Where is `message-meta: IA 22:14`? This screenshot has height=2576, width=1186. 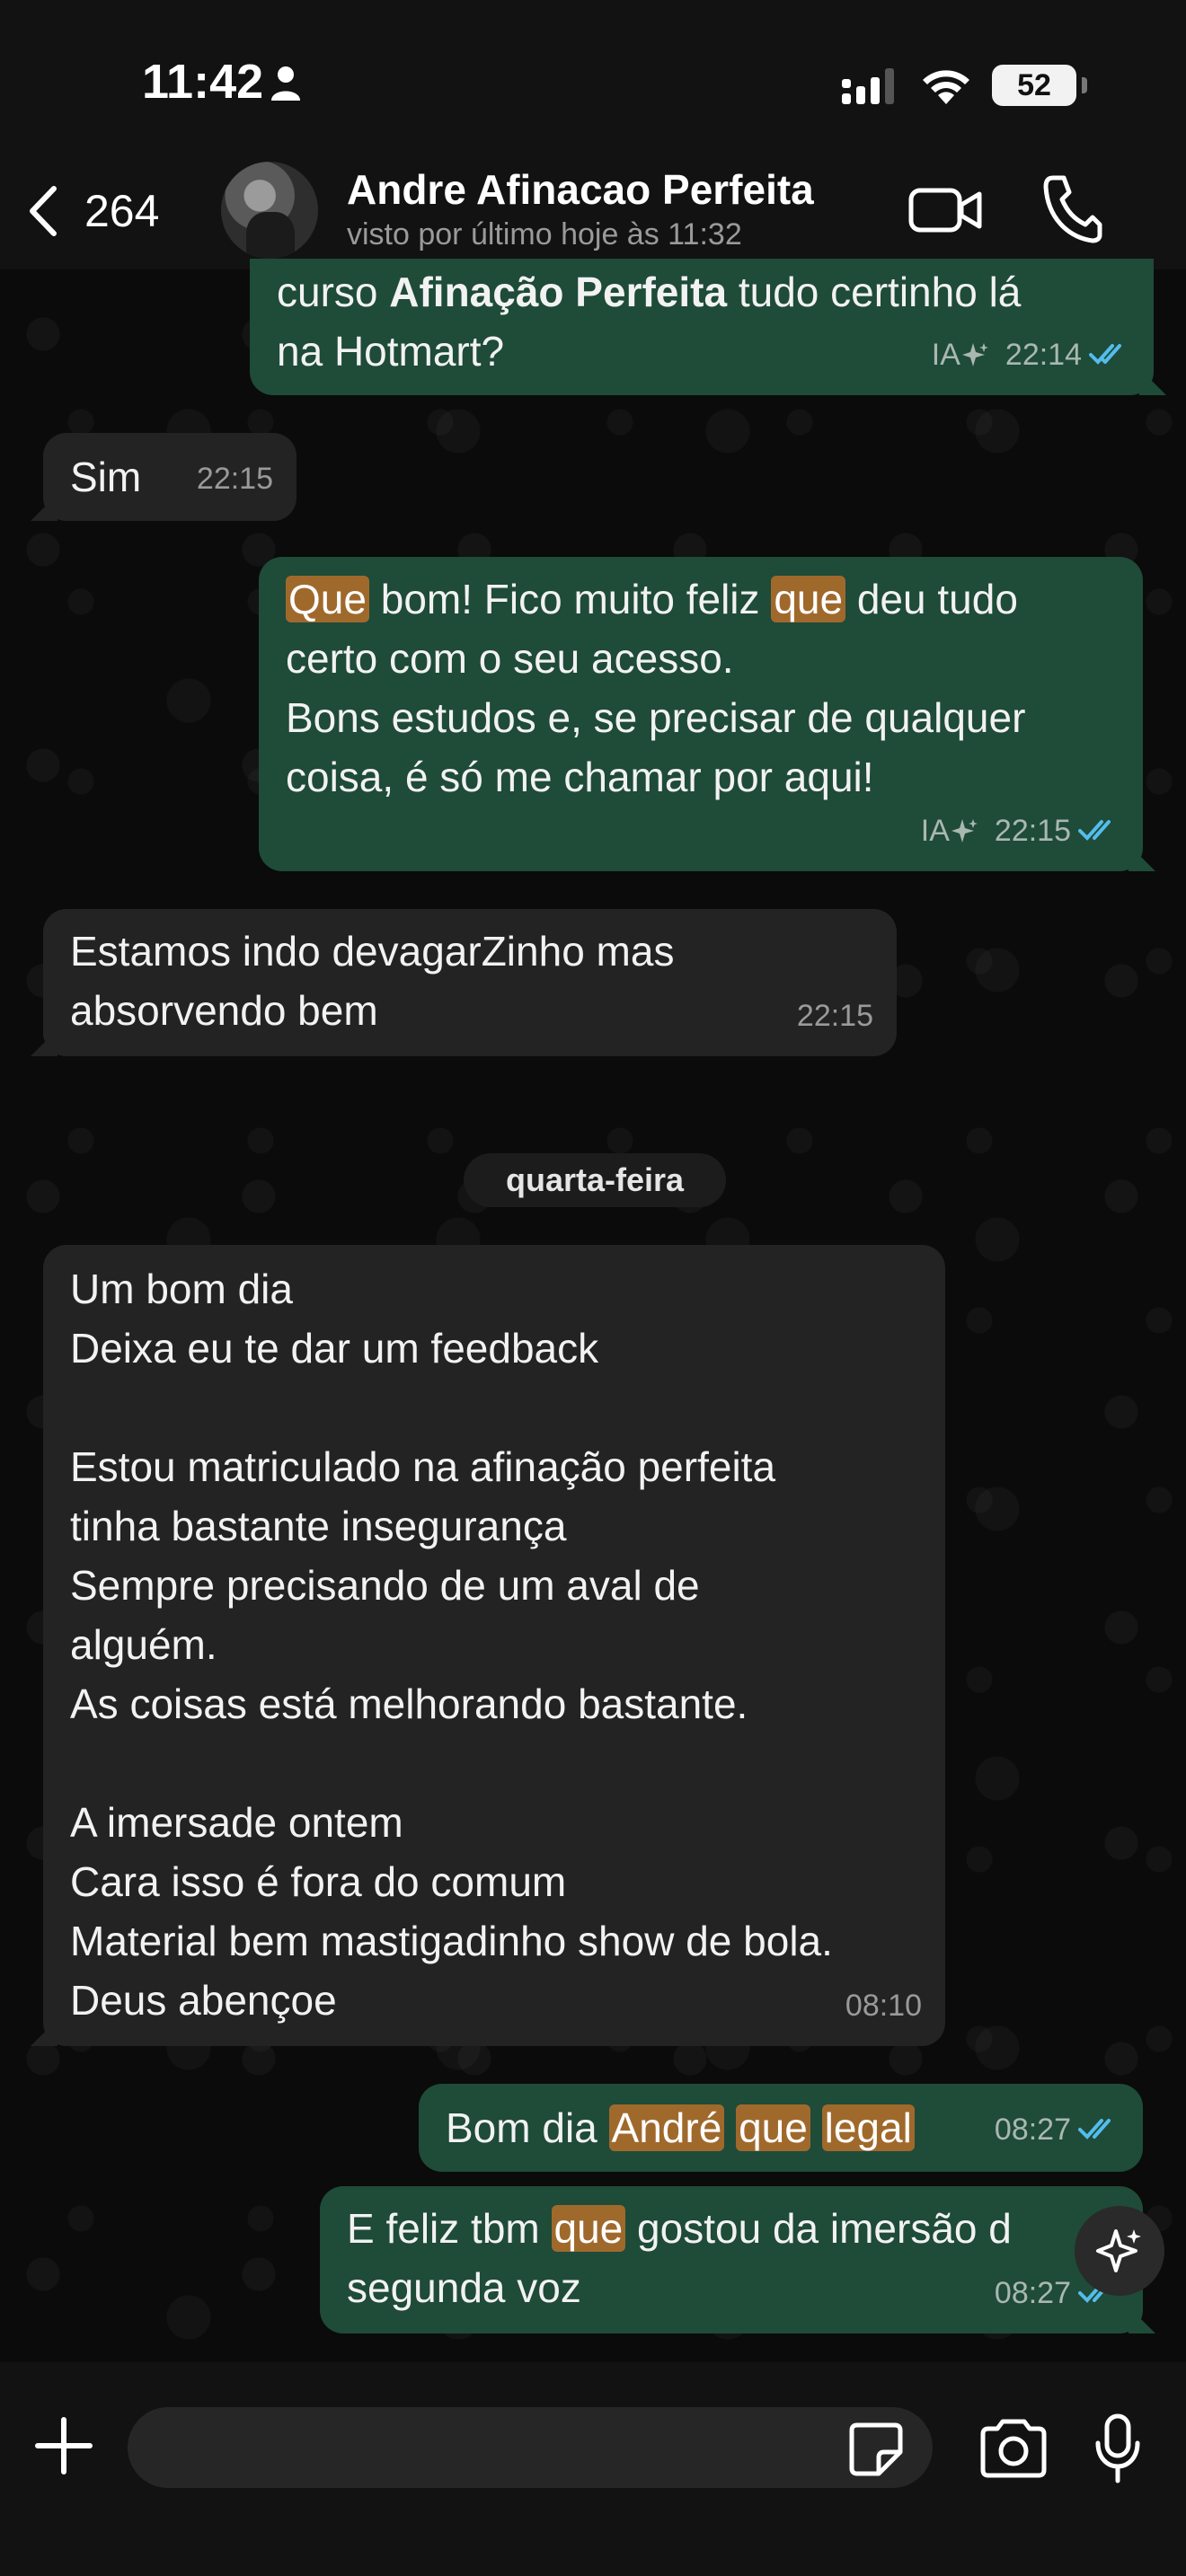
message-meta: IA 22:14 is located at coordinates (1031, 354).